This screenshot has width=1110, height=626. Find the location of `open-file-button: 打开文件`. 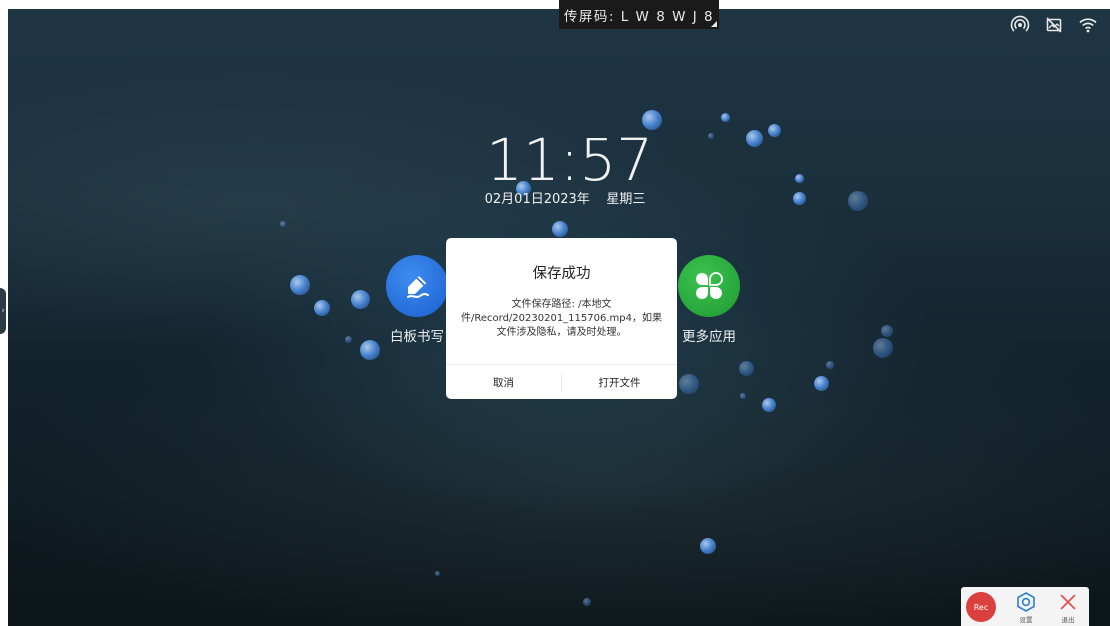

open-file-button: 打开文件 is located at coordinates (619, 382).